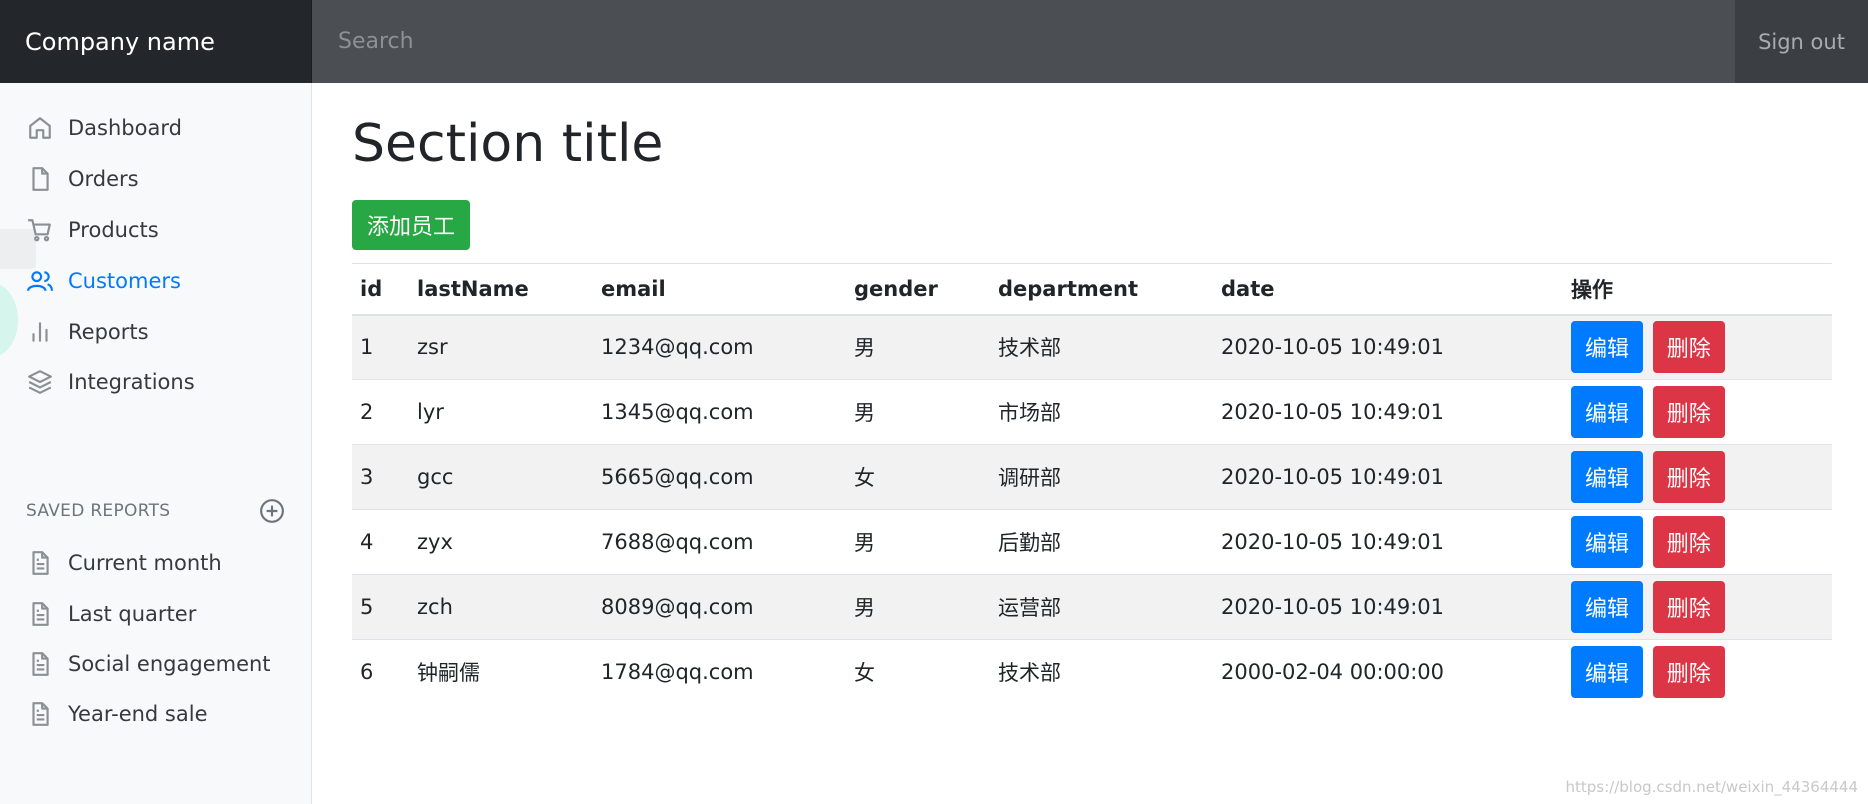 Image resolution: width=1868 pixels, height=804 pixels. What do you see at coordinates (40, 179) in the screenshot?
I see `file-icon` at bounding box center [40, 179].